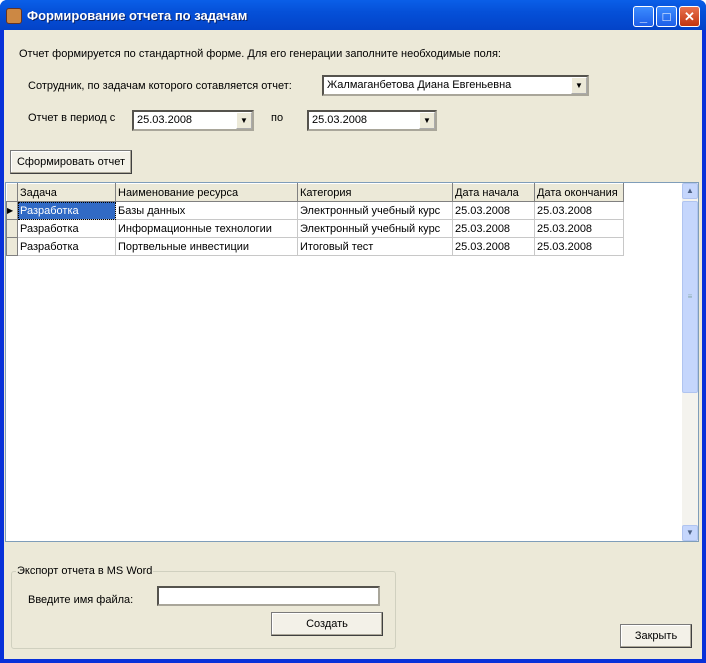 This screenshot has width=706, height=663. What do you see at coordinates (66, 192) in the screenshot?
I see `column-header-task: Задача` at bounding box center [66, 192].